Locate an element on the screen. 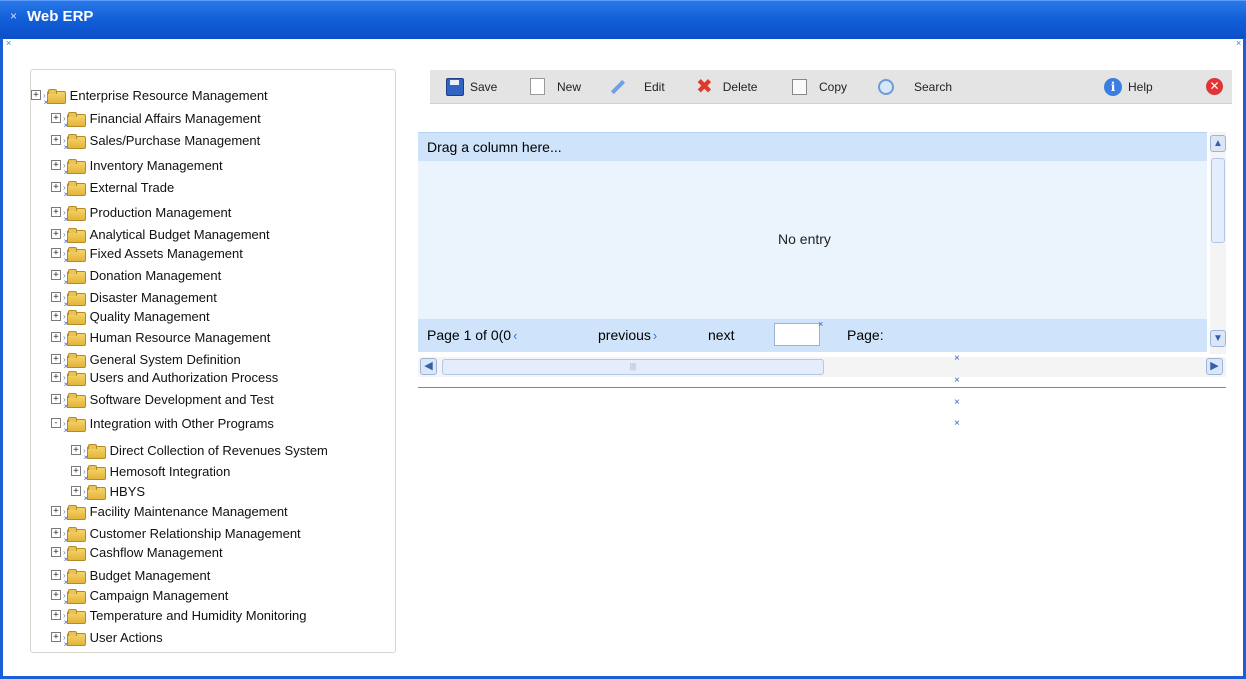 This screenshot has width=1246, height=679. tree-item: + › × Software Development and Test is located at coordinates (162, 400).